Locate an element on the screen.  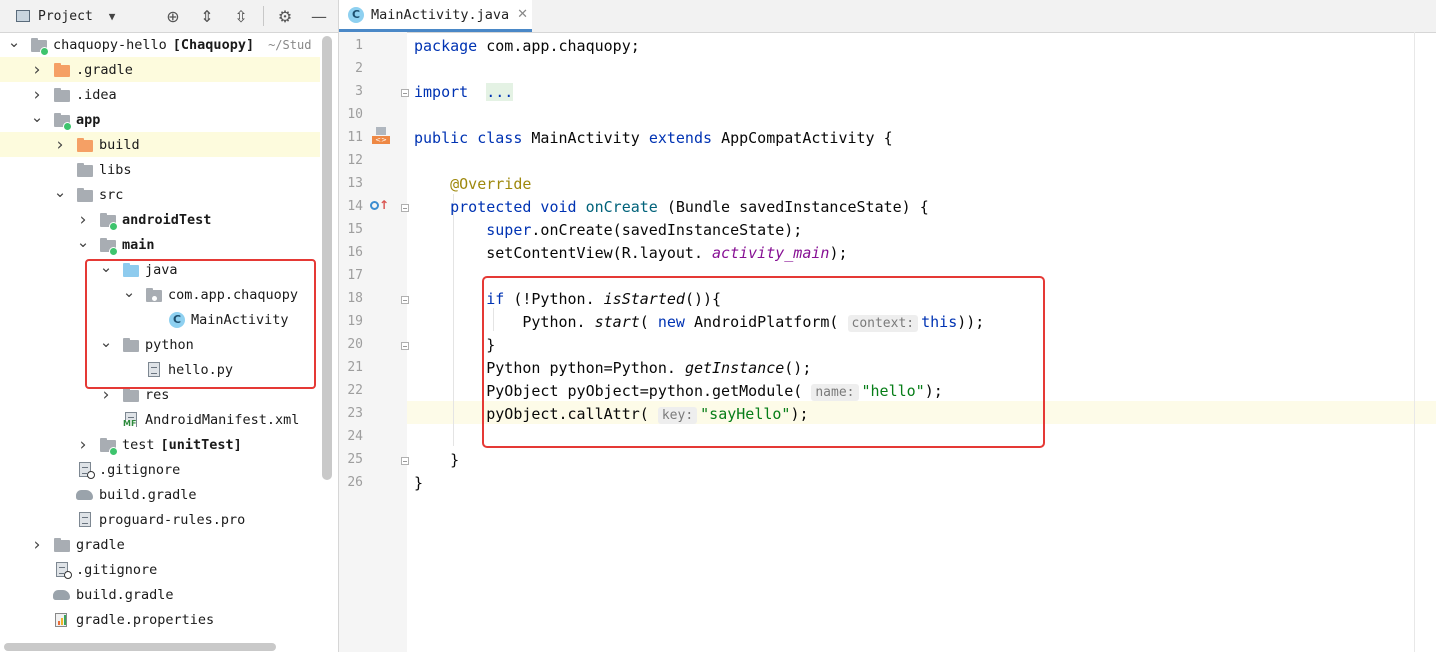
project-view-selector: Project ▼ is located at coordinates (65, 16).